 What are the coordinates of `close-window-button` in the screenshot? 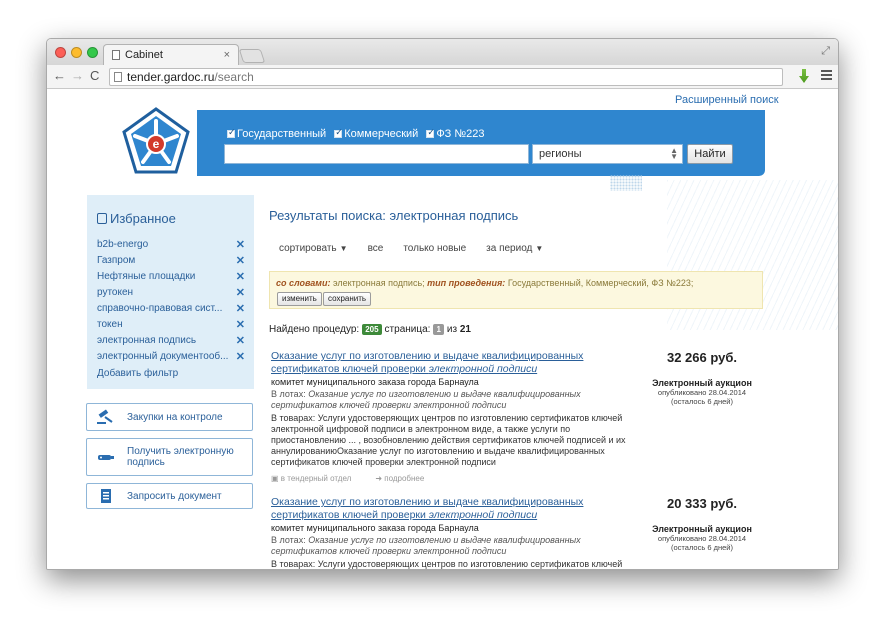 It's located at (60, 52).